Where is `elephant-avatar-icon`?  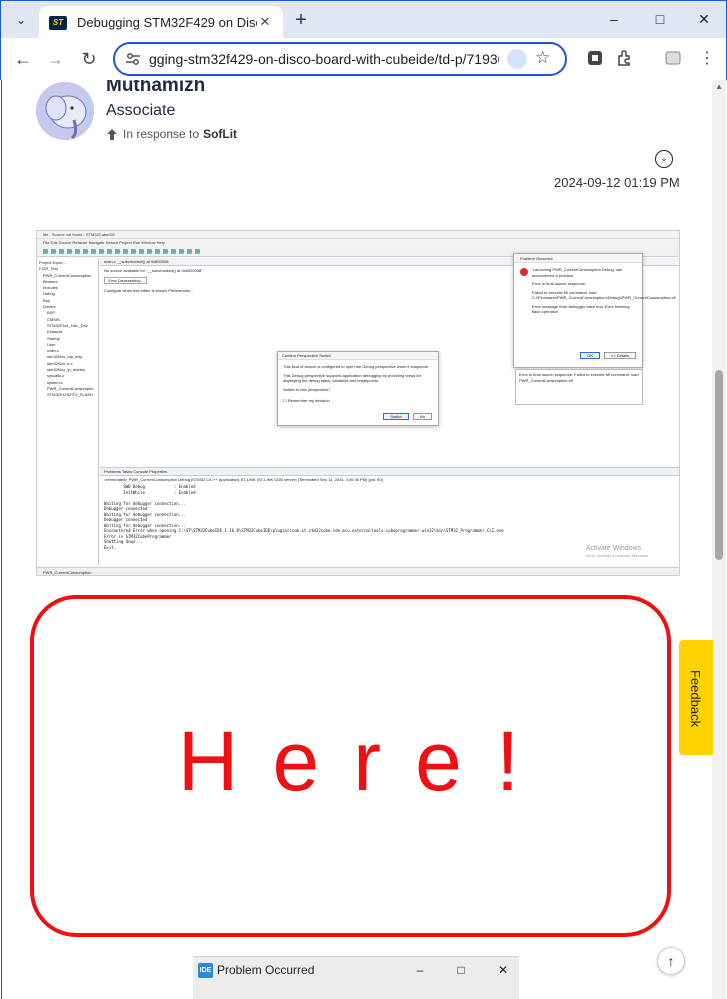 elephant-avatar-icon is located at coordinates (65, 111).